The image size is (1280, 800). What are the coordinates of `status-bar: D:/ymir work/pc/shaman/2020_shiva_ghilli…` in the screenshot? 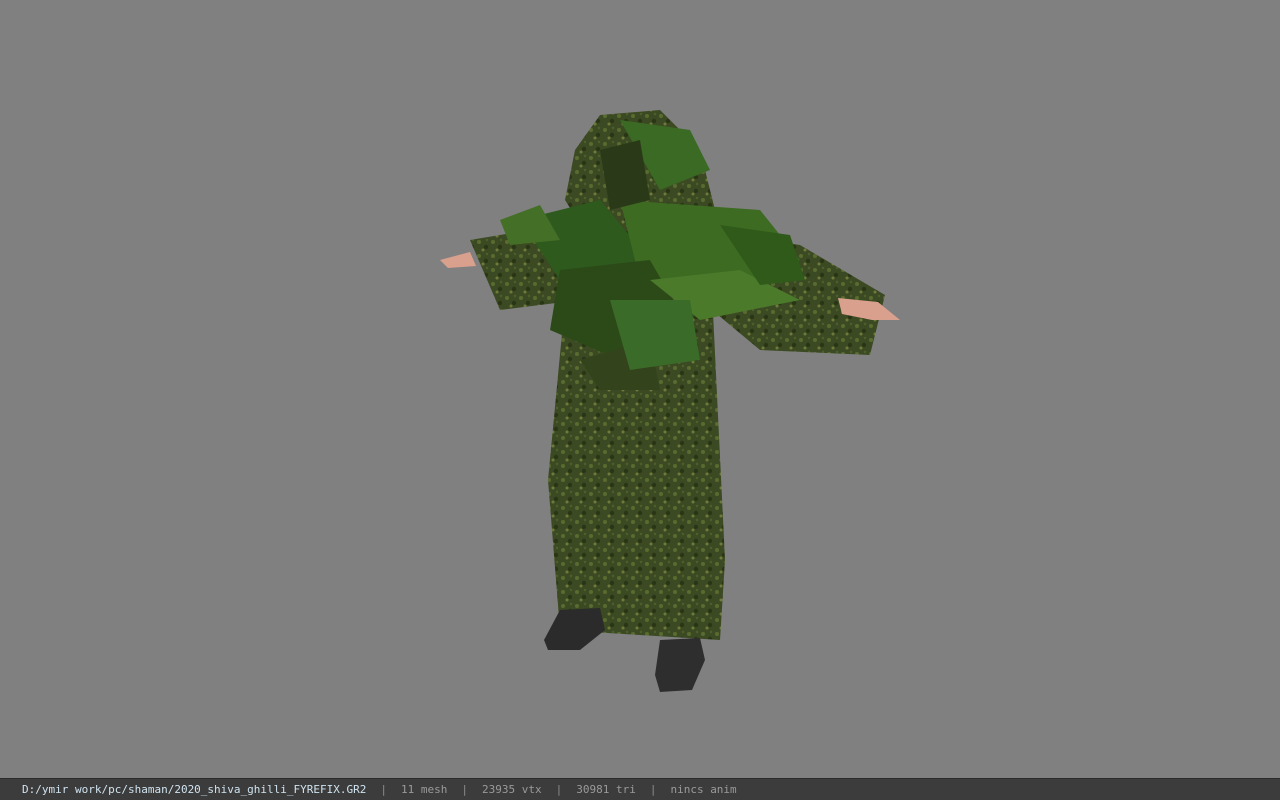 It's located at (640, 789).